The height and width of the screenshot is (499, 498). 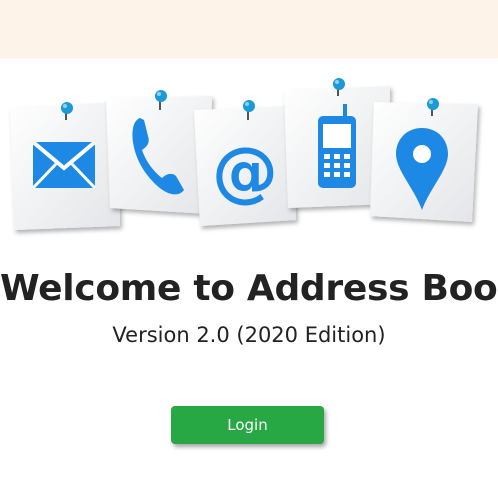 What do you see at coordinates (249, 29) in the screenshot?
I see `top-banner` at bounding box center [249, 29].